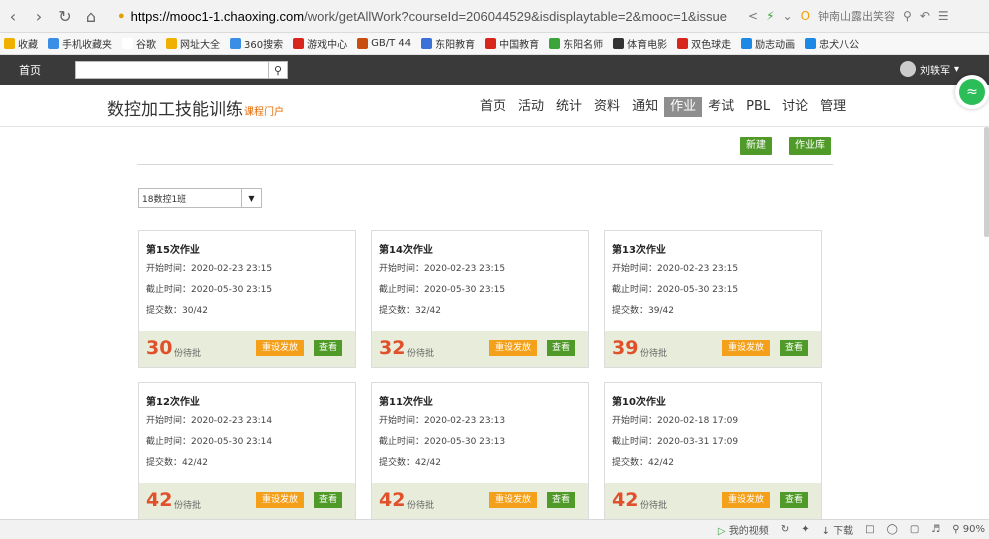 The width and height of the screenshot is (989, 539). Describe the element at coordinates (384, 43) in the screenshot. I see `bookmark-item: GB/T 44` at that location.